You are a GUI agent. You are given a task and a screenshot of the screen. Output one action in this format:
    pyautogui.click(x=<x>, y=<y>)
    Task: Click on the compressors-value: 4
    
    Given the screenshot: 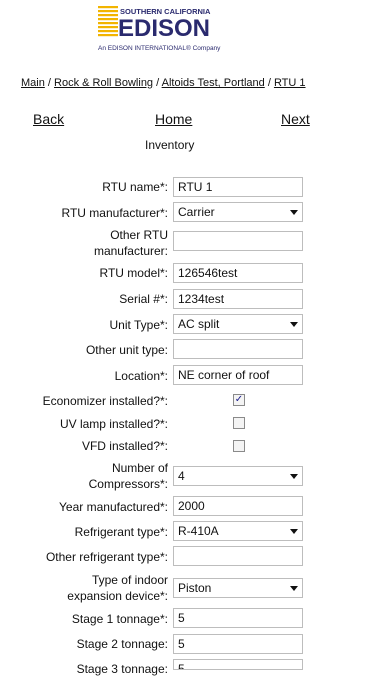 What is the action you would take?
    pyautogui.click(x=181, y=476)
    